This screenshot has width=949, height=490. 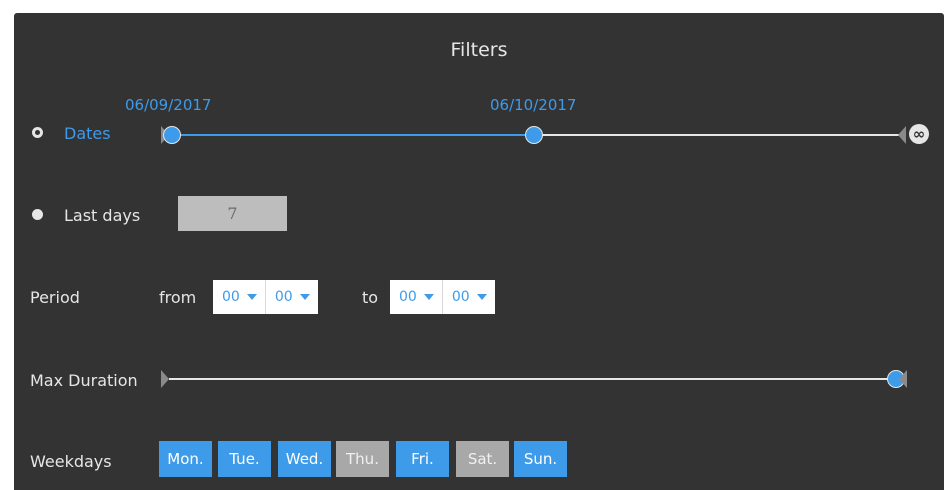 I want to click on infinity-icon: ∞, so click(x=919, y=134).